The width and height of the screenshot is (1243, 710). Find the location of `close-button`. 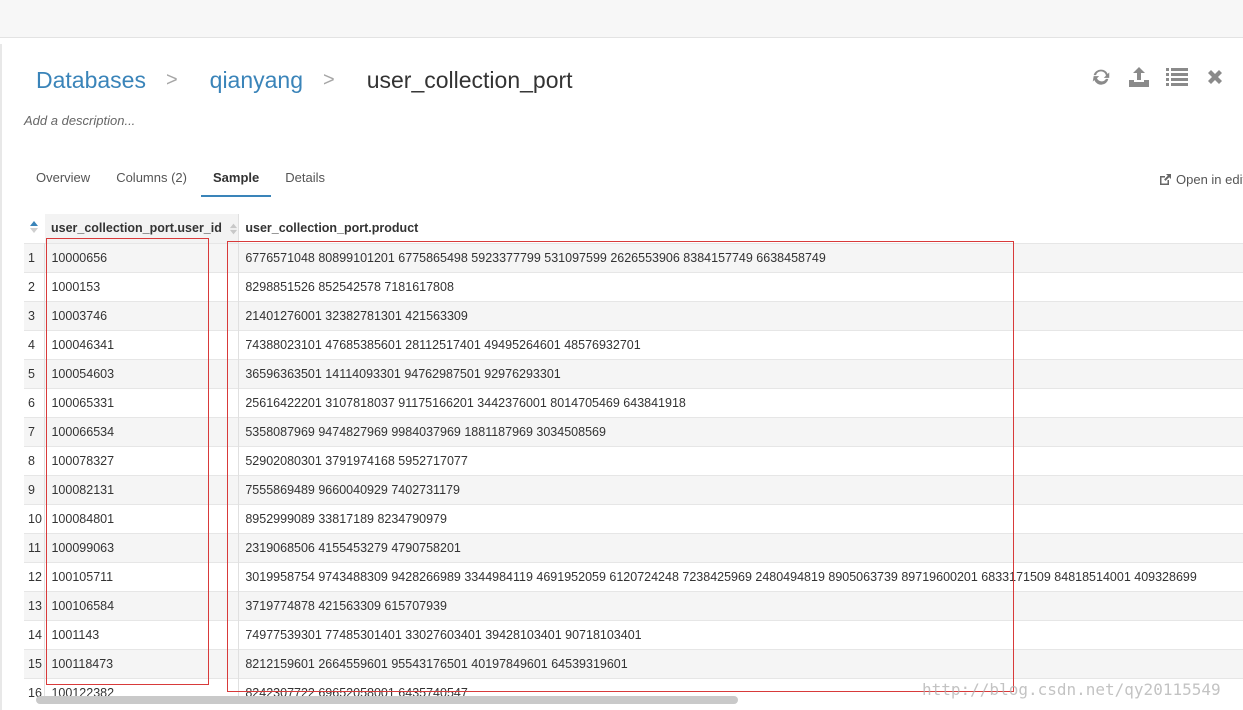

close-button is located at coordinates (1215, 77).